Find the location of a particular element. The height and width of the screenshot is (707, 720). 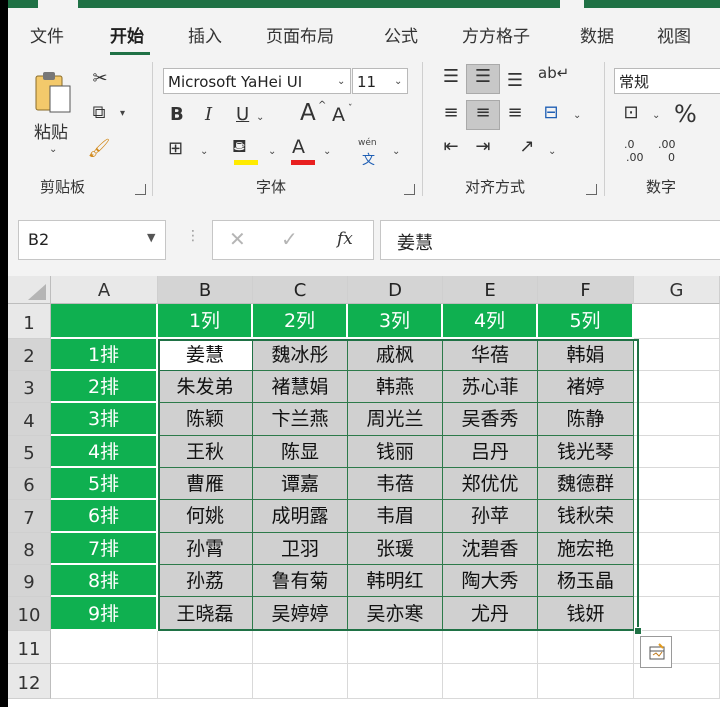

cell-a4: 3排 is located at coordinates (104, 419).